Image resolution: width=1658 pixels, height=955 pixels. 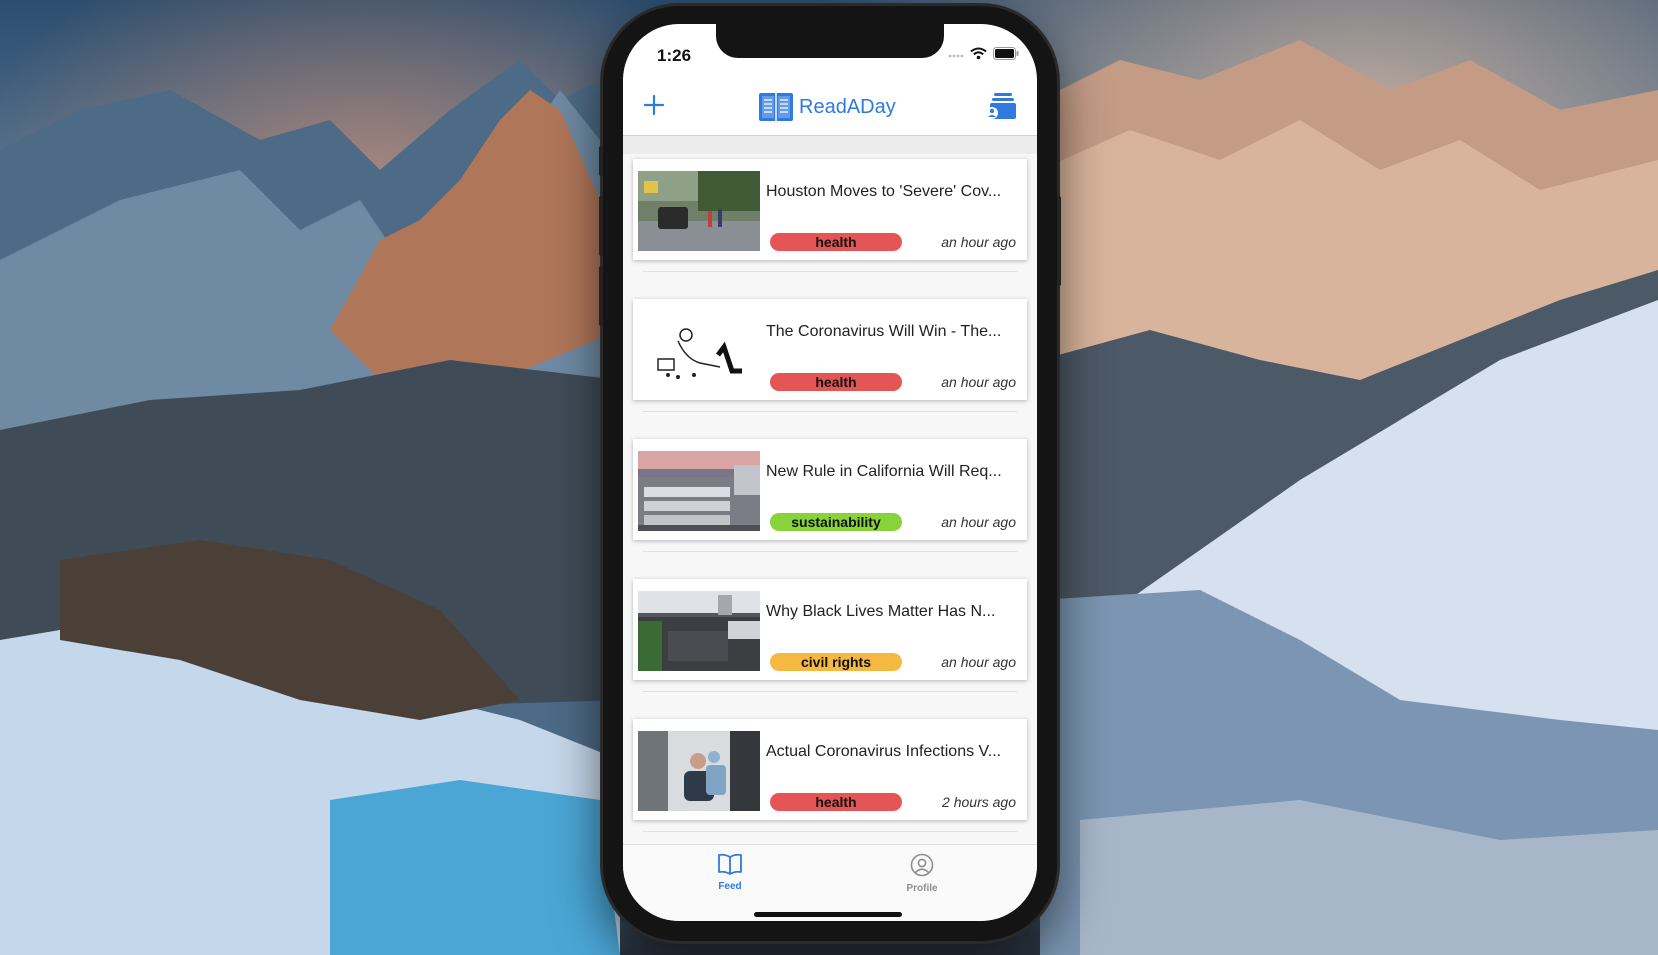 I want to click on article-time: 2 hours ago, so click(x=979, y=802).